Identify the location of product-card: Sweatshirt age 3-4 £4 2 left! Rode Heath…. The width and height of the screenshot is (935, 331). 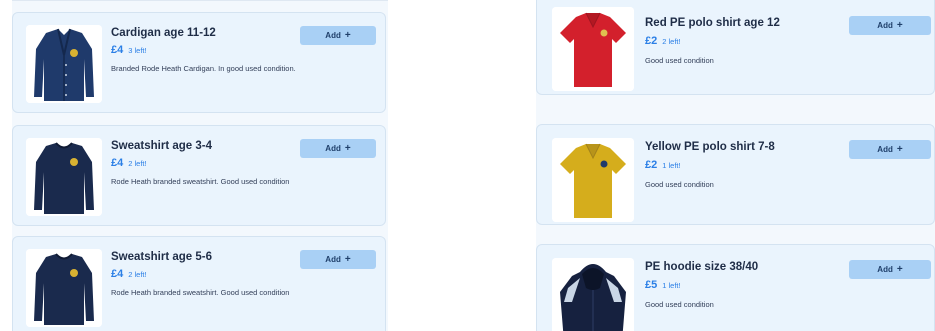
(199, 175).